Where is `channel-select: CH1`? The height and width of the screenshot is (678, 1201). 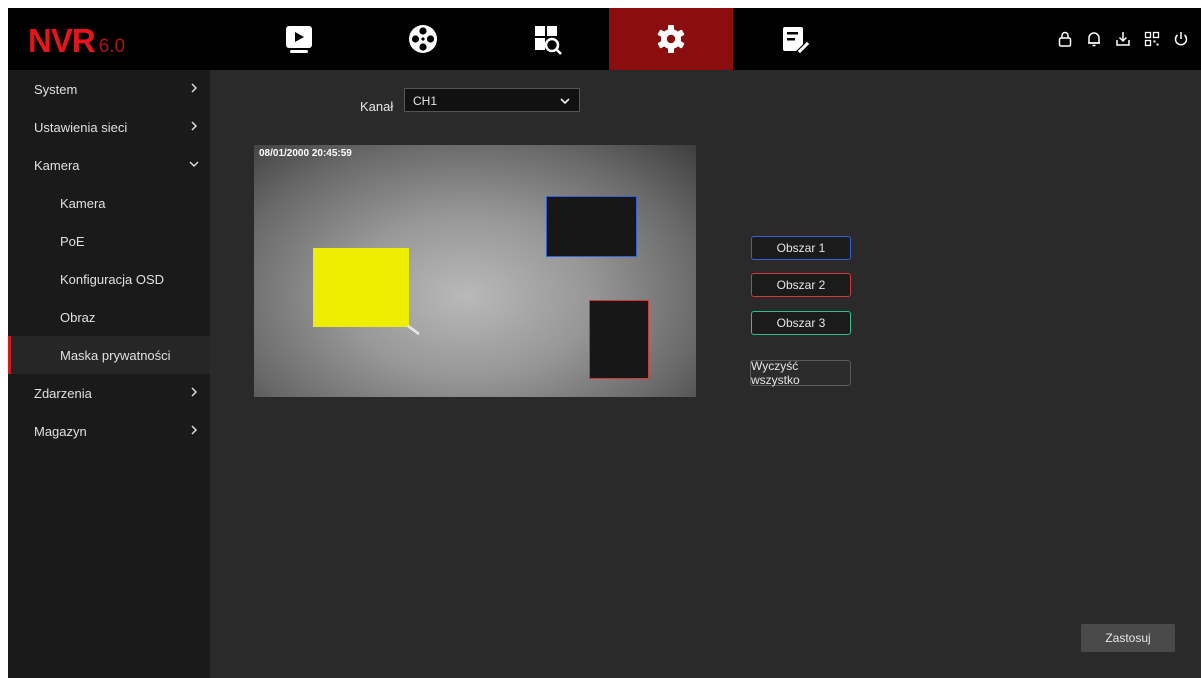
channel-select: CH1 is located at coordinates (492, 100).